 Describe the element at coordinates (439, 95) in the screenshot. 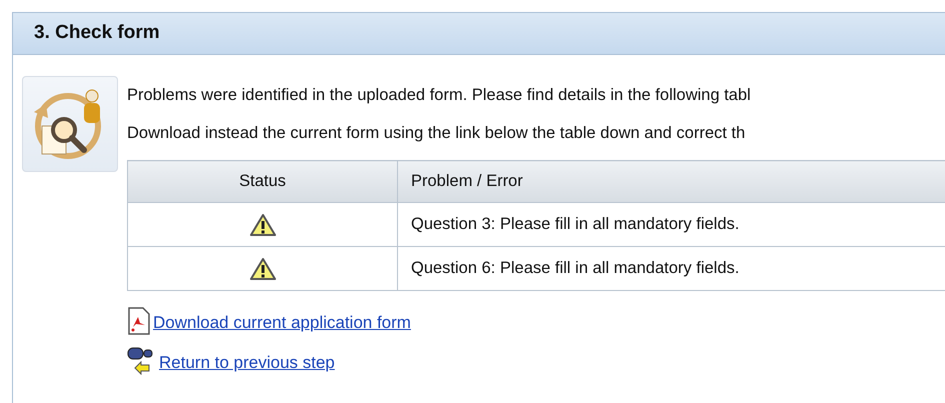

I see `message-text: Problems were identified in the uploaded form. Please find details in the following tabl` at that location.